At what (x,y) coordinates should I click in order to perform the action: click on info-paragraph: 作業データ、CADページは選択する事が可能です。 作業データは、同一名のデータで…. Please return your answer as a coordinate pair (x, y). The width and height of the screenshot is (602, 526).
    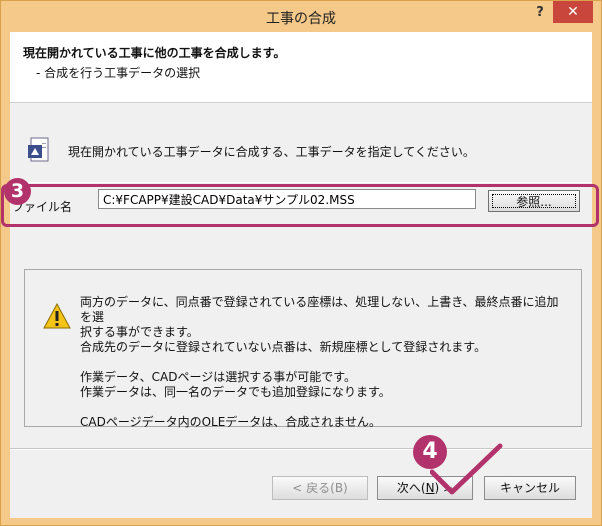
    Looking at the image, I should click on (235, 384).